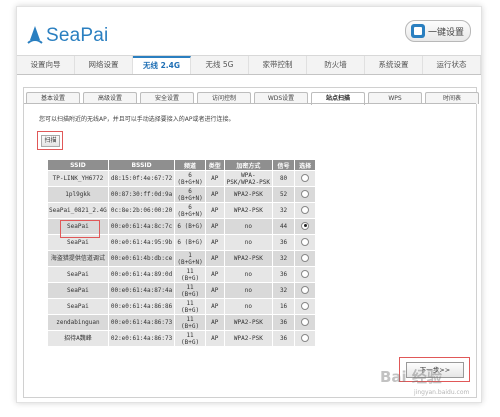  I want to click on main-nav-item: 无线 2.4G, so click(162, 65).